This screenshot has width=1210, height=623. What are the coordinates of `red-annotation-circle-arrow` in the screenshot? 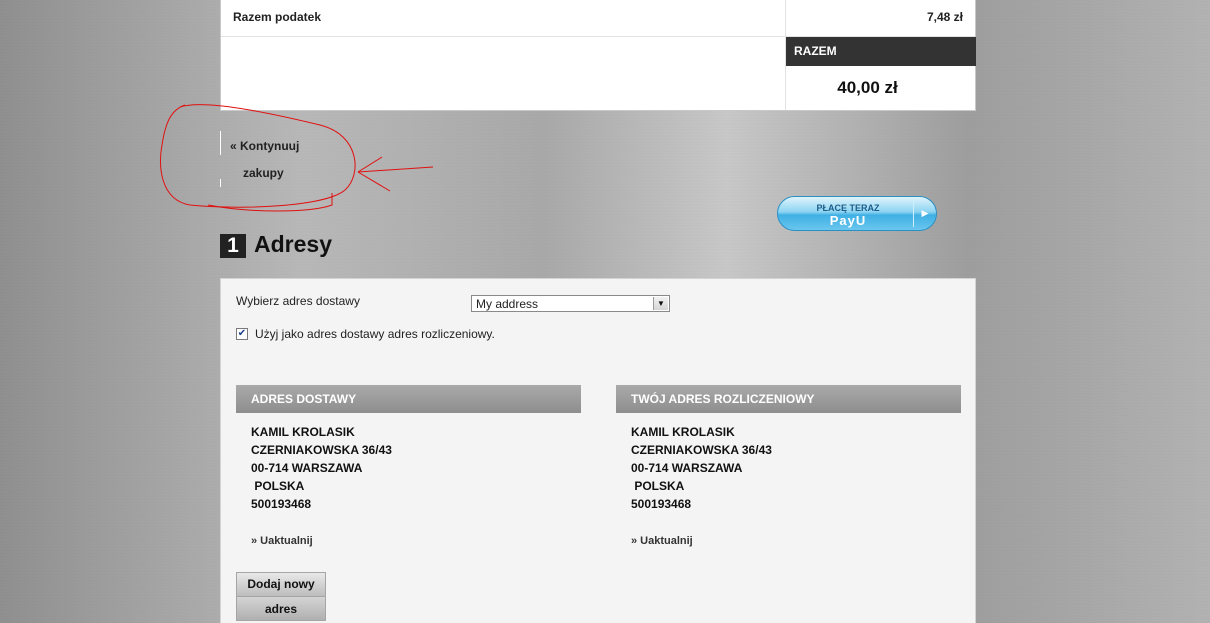 It's located at (296, 158).